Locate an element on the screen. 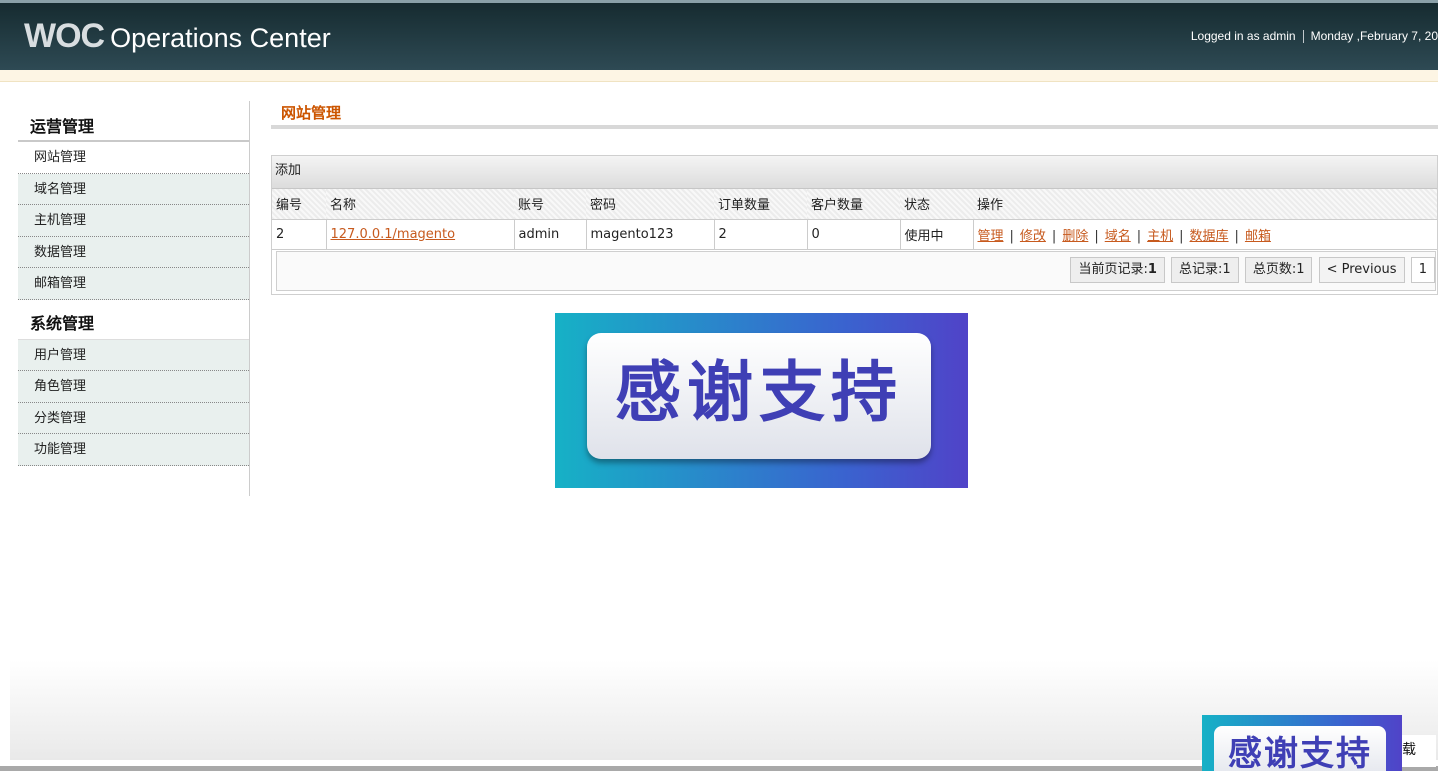 This screenshot has width=1438, height=771. cell-status: 使用中 is located at coordinates (937, 234).